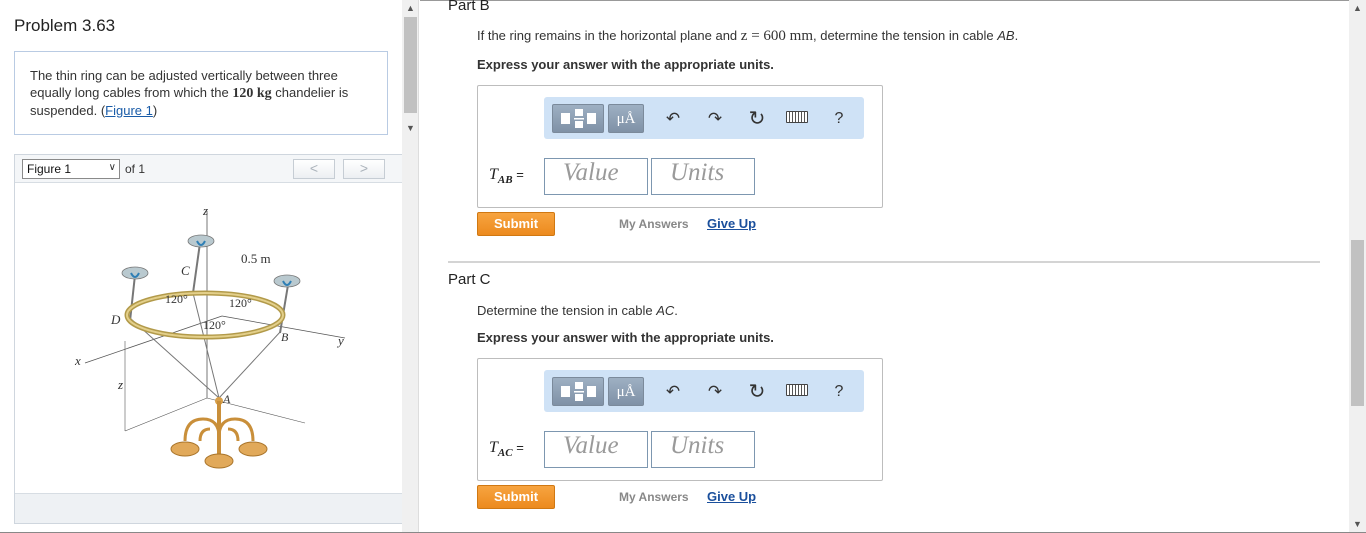 The width and height of the screenshot is (1366, 533). Describe the element at coordinates (493, 174) in the screenshot. I see `part-b-variable-main: T` at that location.